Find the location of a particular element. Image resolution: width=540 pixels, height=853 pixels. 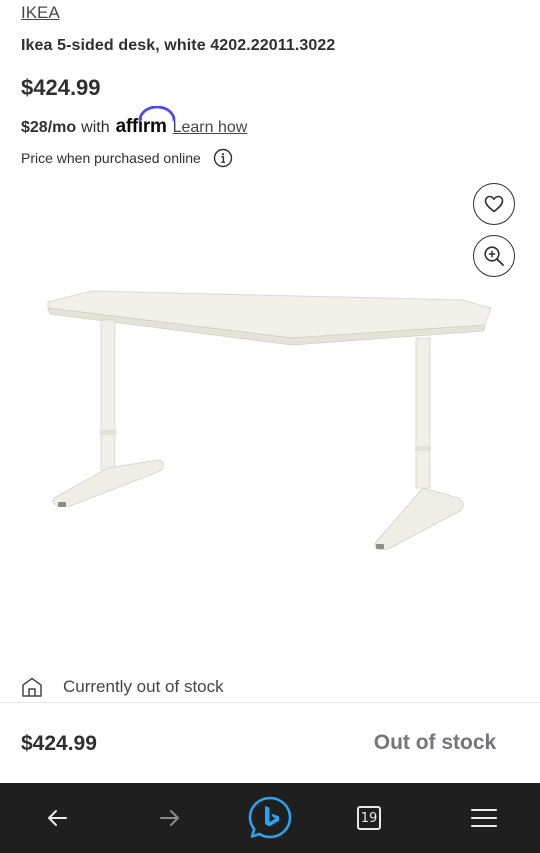

tab-count-badge: 19 is located at coordinates (369, 818).